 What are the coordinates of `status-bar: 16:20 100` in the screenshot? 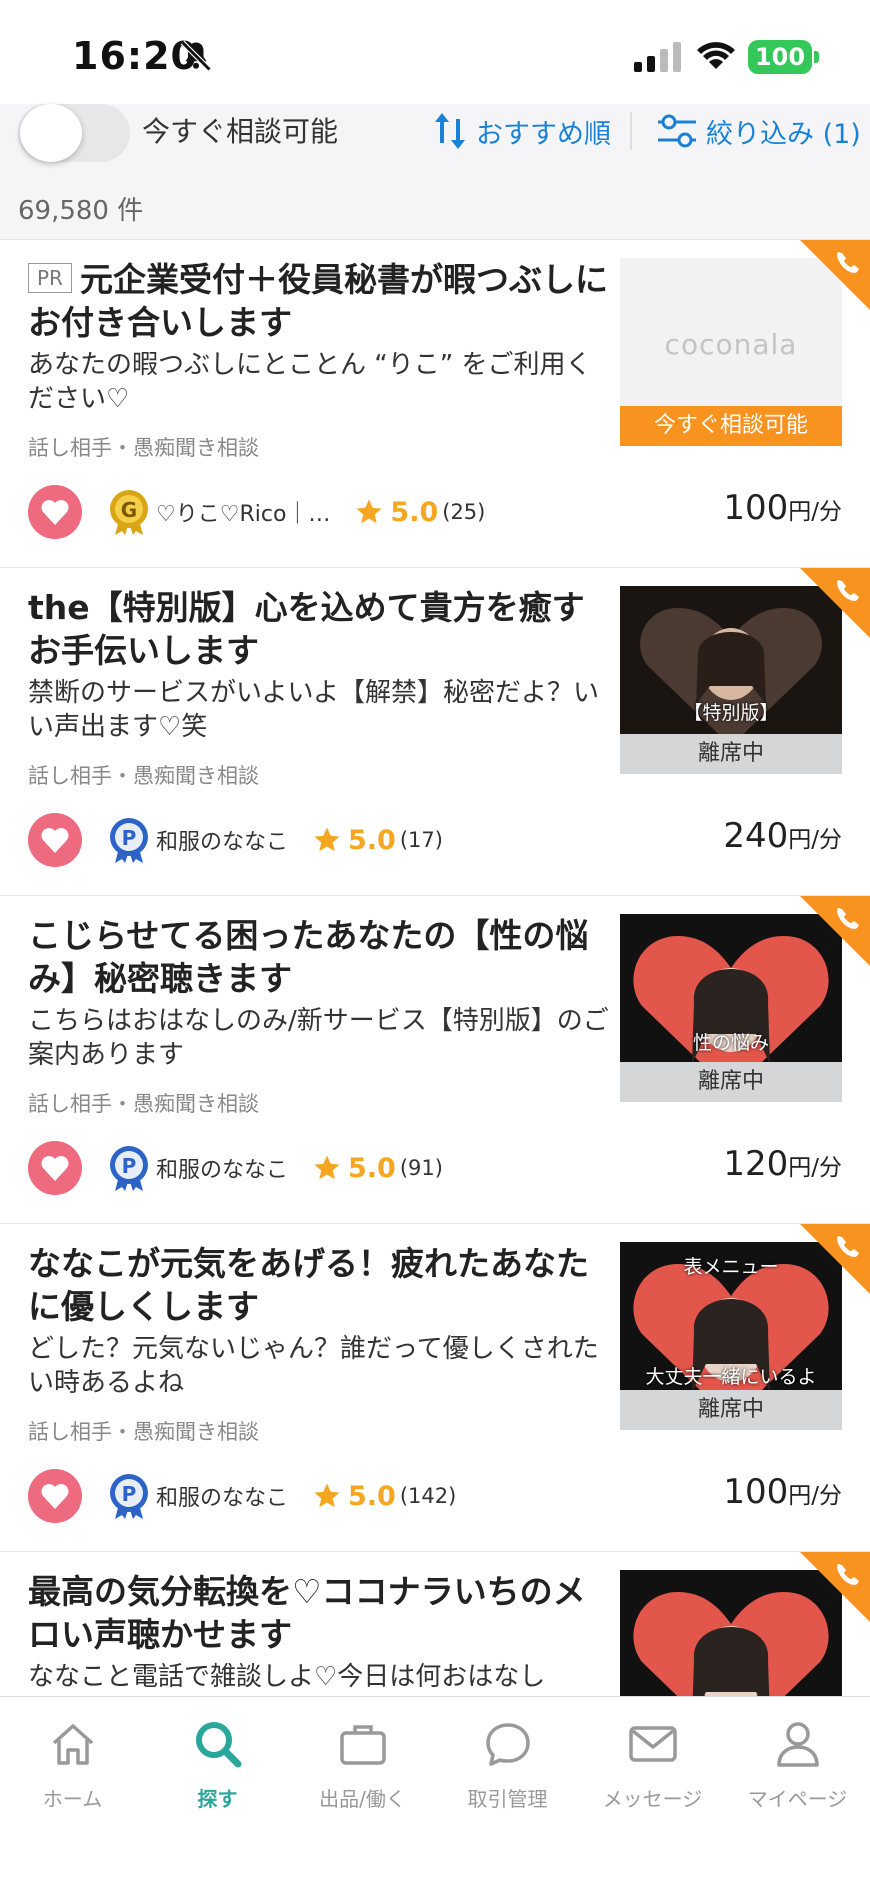 It's located at (435, 52).